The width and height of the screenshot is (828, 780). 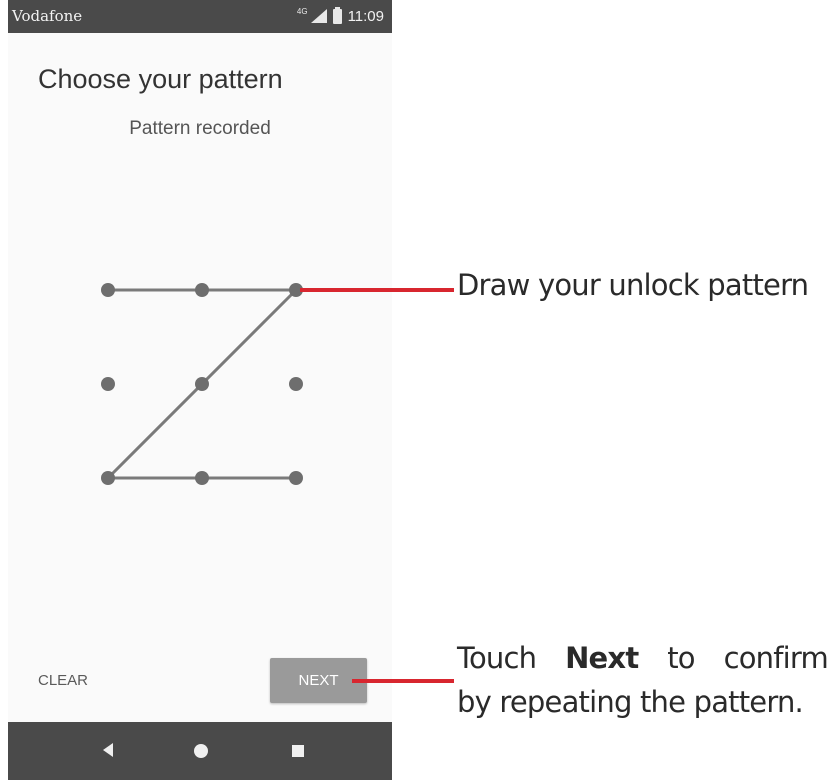 I want to click on navigation-bar, so click(x=200, y=751).